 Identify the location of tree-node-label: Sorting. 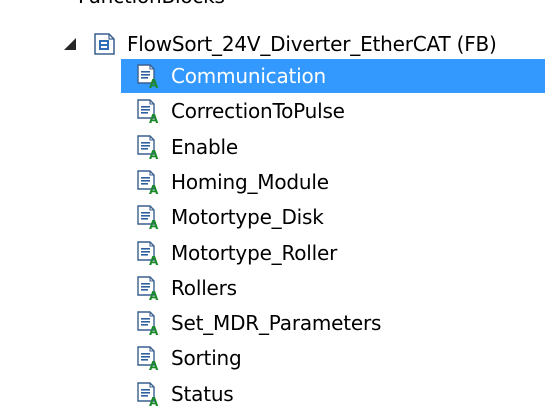
(206, 358).